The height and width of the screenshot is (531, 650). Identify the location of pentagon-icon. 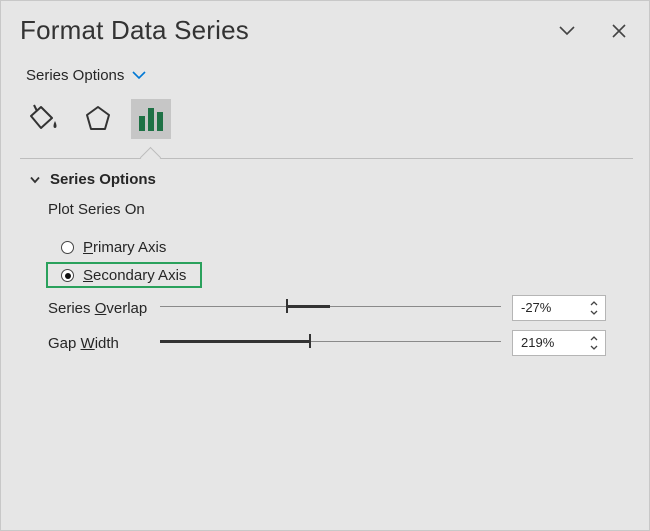
(98, 124).